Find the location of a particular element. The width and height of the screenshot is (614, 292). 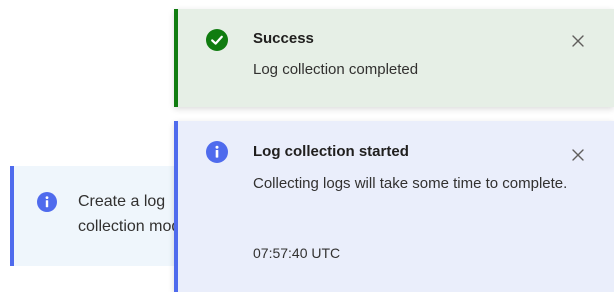

toast-timestamp: 07:57:40 UTC is located at coordinates (297, 253).